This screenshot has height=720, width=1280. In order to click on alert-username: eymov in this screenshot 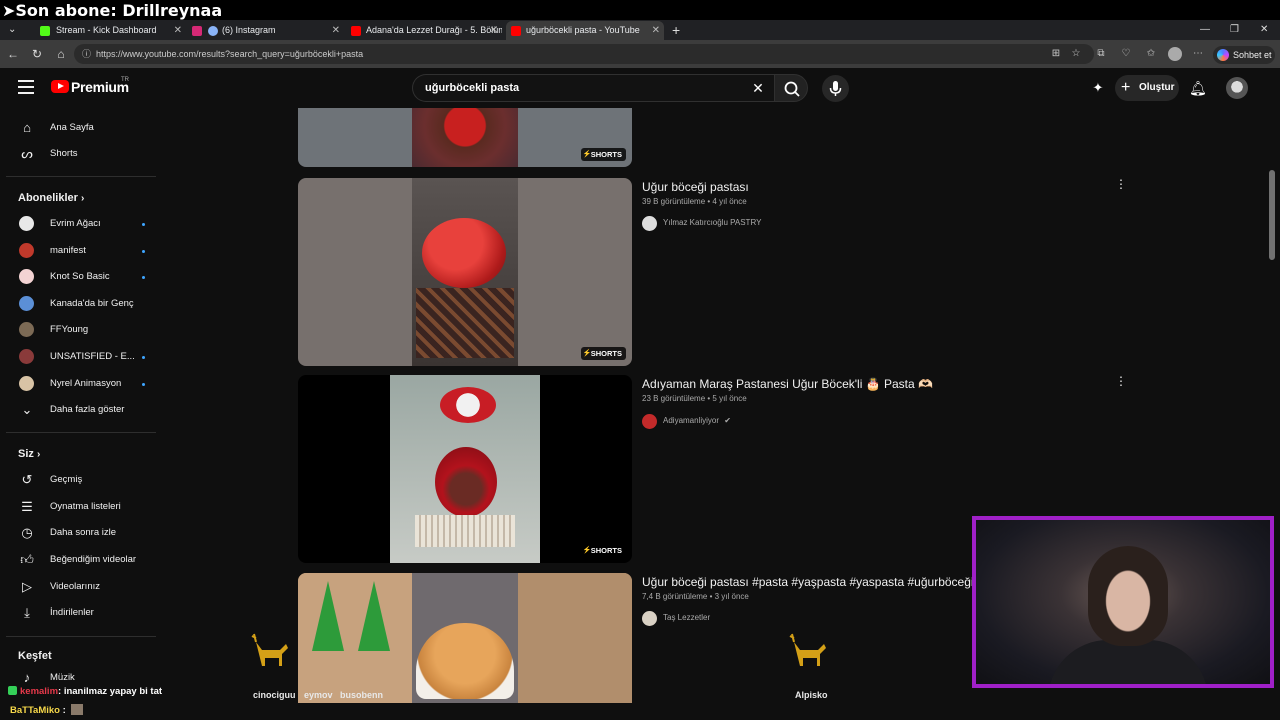, I will do `click(318, 695)`.